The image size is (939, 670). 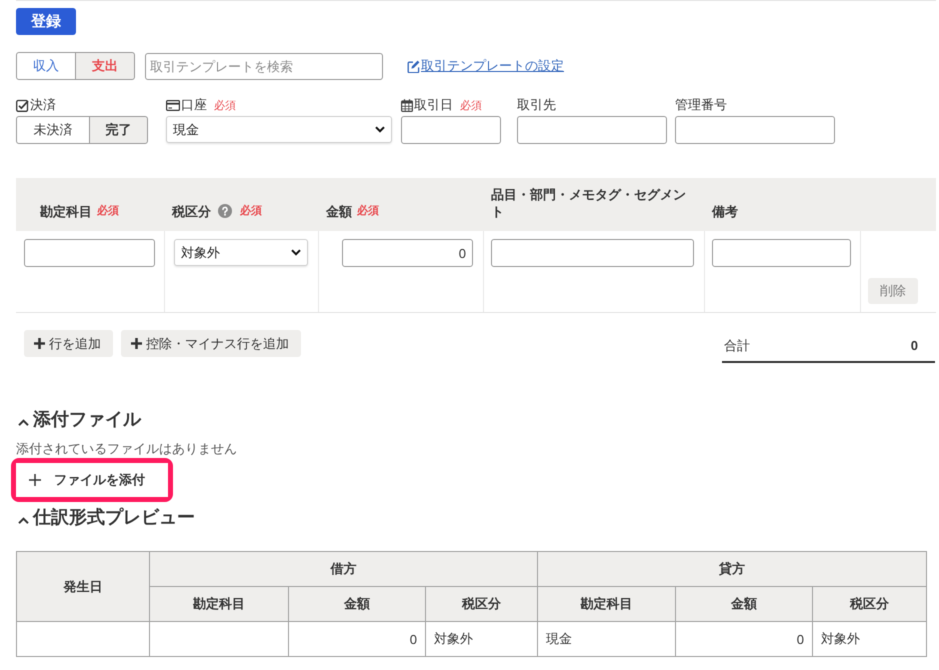 What do you see at coordinates (53, 130) in the screenshot?
I see `settlement-toggle-button: 未決済` at bounding box center [53, 130].